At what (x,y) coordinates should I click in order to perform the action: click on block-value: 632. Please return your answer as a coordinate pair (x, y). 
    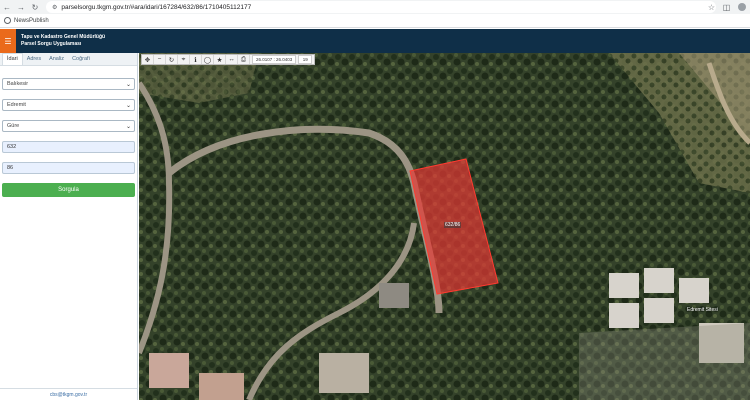
    Looking at the image, I should click on (12, 147).